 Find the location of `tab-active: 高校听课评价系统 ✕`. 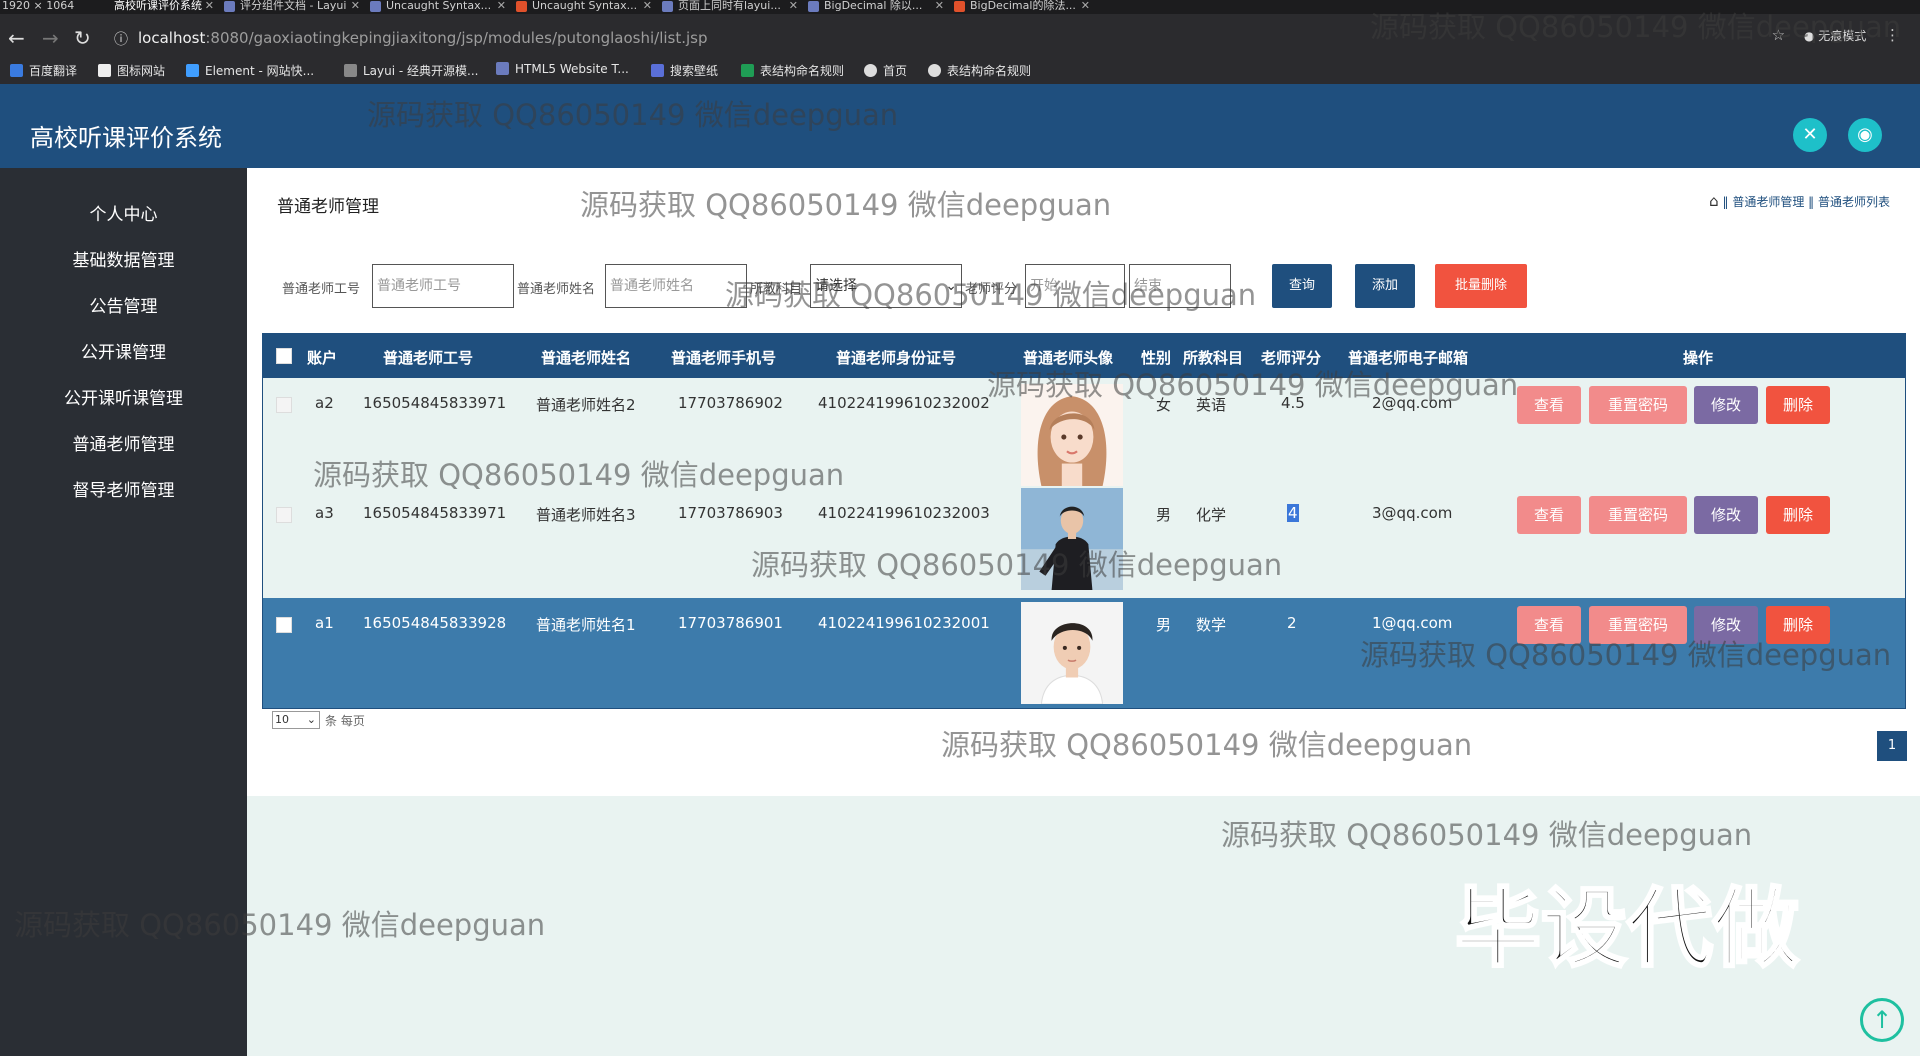

tab-active: 高校听课评价系统 ✕ is located at coordinates (156, 7).